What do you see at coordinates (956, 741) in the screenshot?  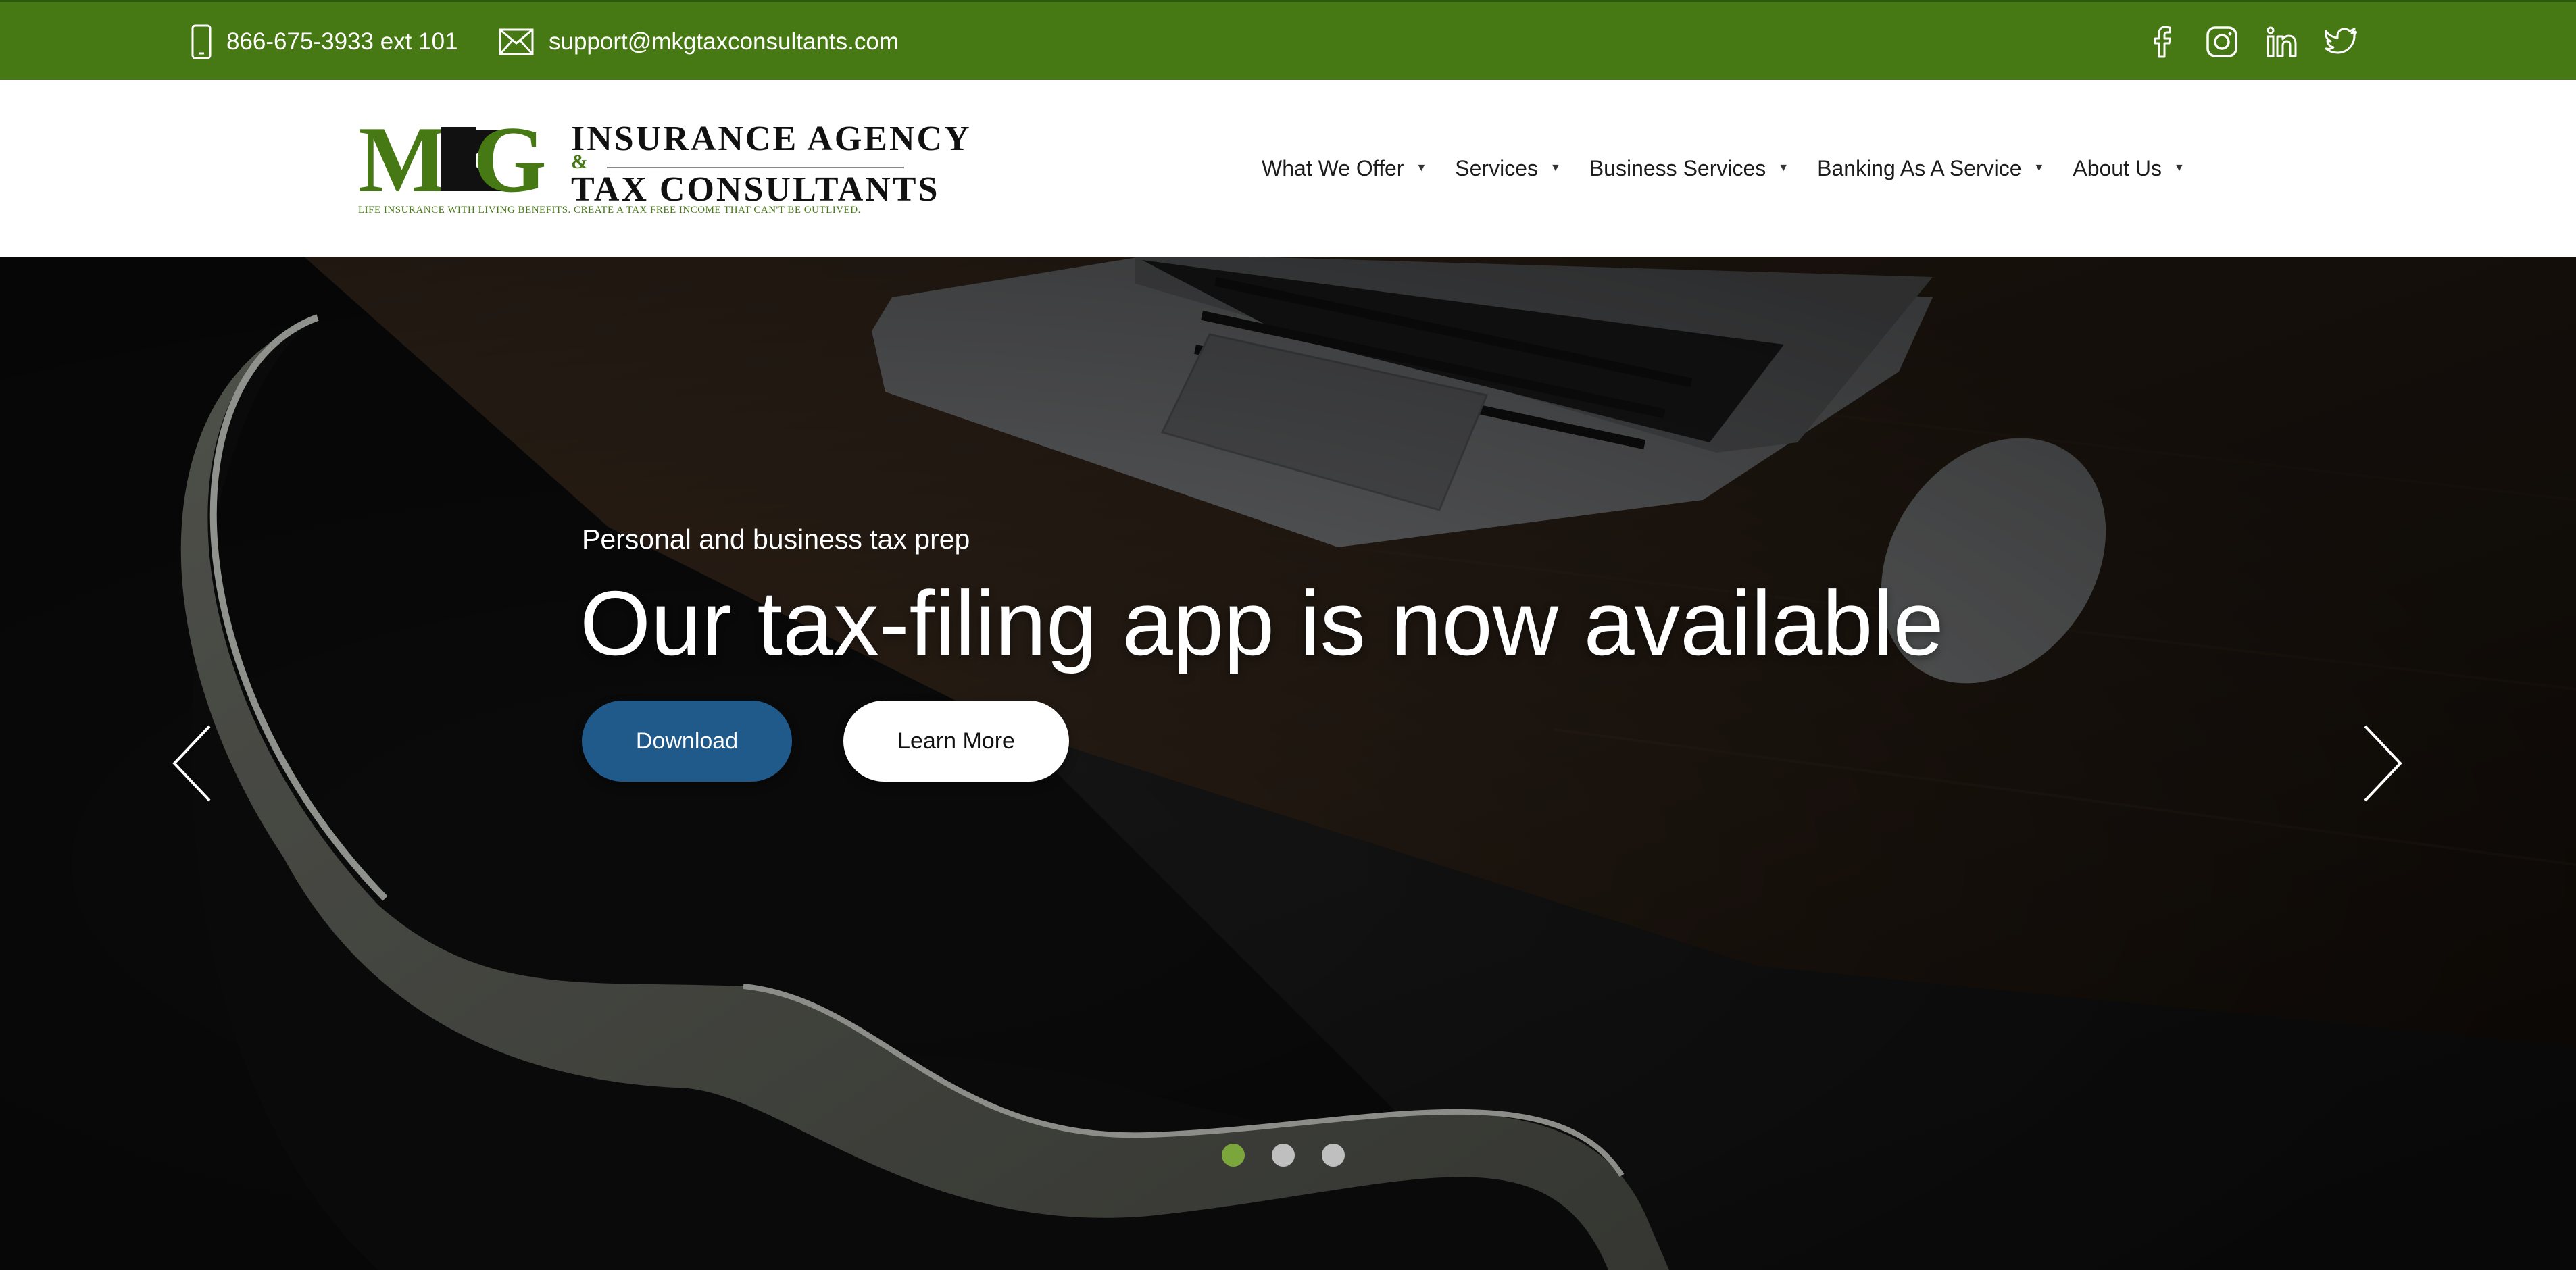 I see `learn-more-button: Learn More` at bounding box center [956, 741].